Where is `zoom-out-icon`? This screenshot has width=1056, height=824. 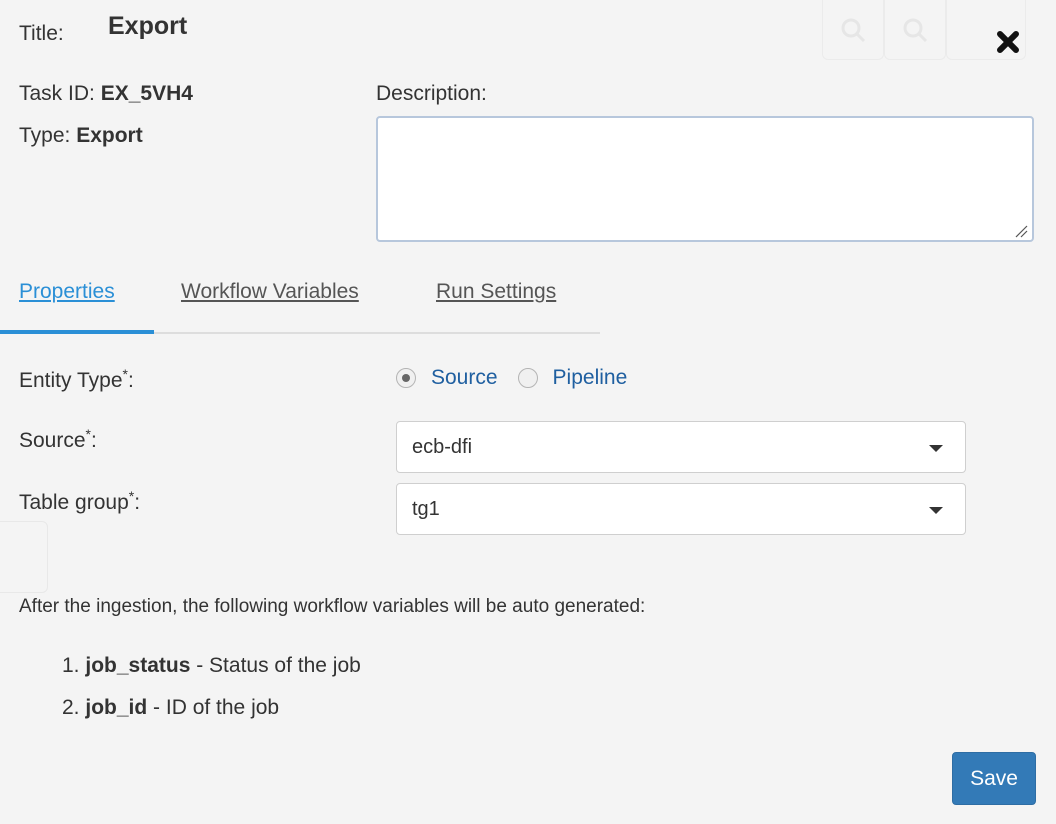 zoom-out-icon is located at coordinates (853, 30).